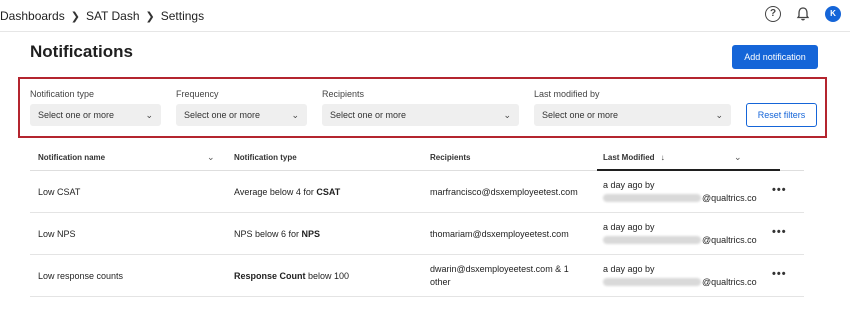 The width and height of the screenshot is (850, 314). Describe the element at coordinates (270, 276) in the screenshot. I see `type-metric: Response Count` at that location.